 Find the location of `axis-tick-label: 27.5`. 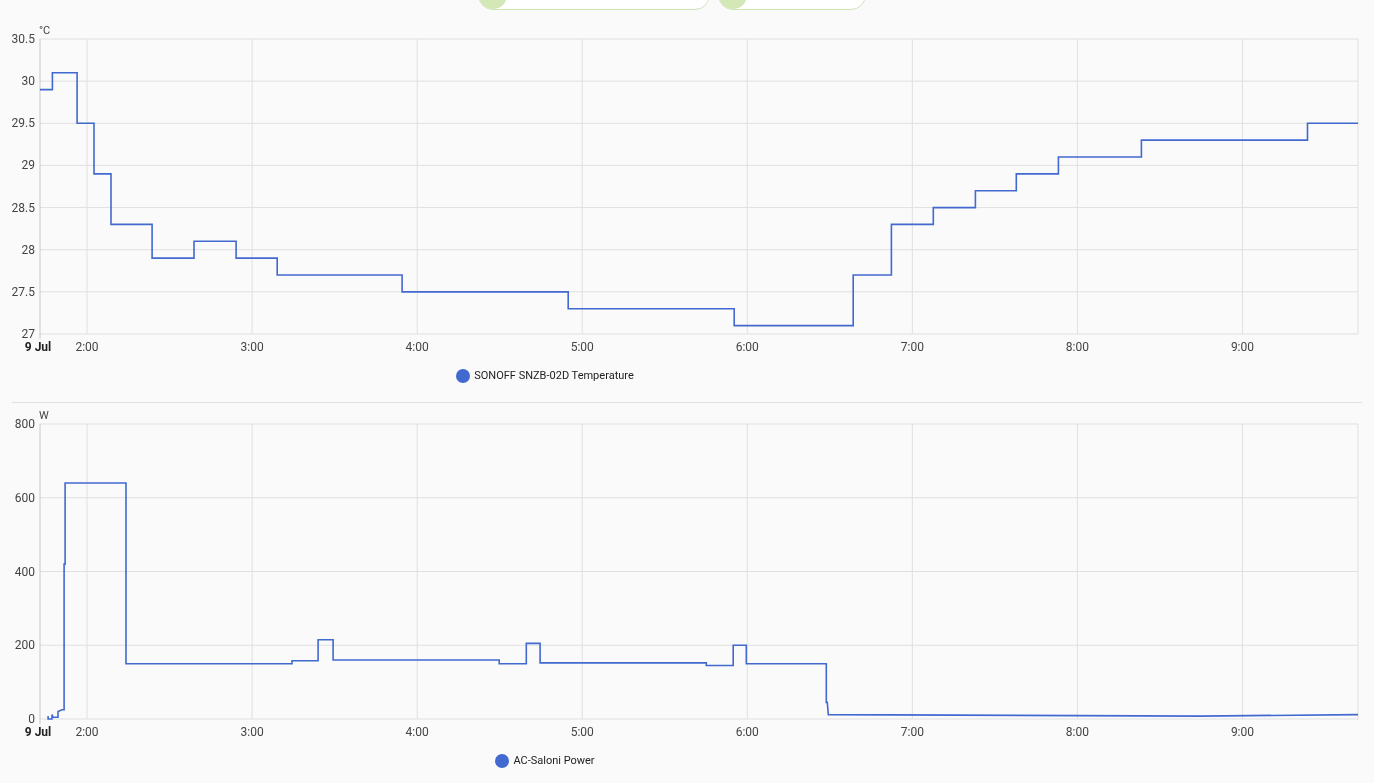

axis-tick-label: 27.5 is located at coordinates (23, 291).